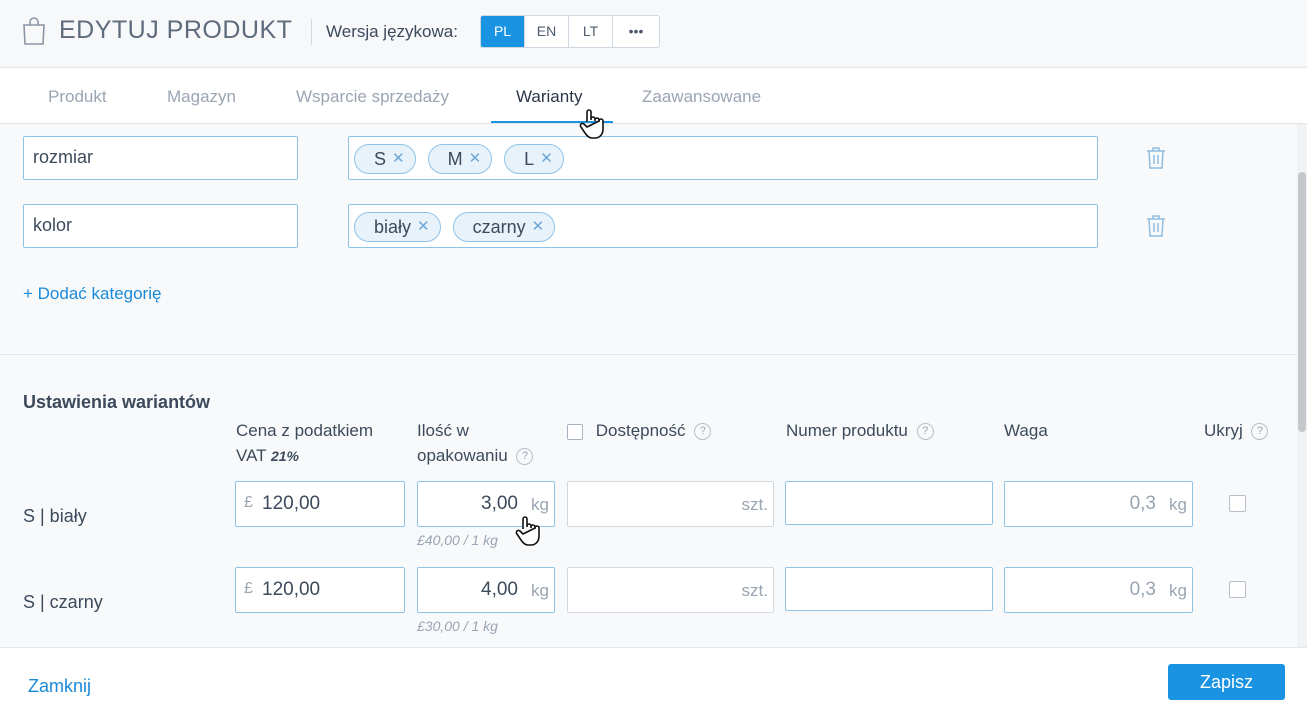 The height and width of the screenshot is (721, 1307). I want to click on scrollbar, so click(1302, 385).